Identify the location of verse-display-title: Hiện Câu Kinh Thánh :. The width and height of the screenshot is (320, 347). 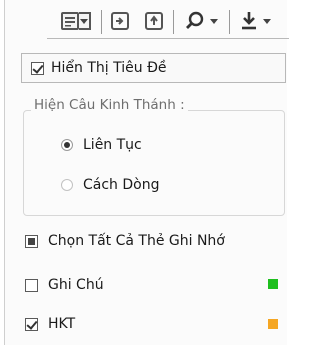
(109, 105).